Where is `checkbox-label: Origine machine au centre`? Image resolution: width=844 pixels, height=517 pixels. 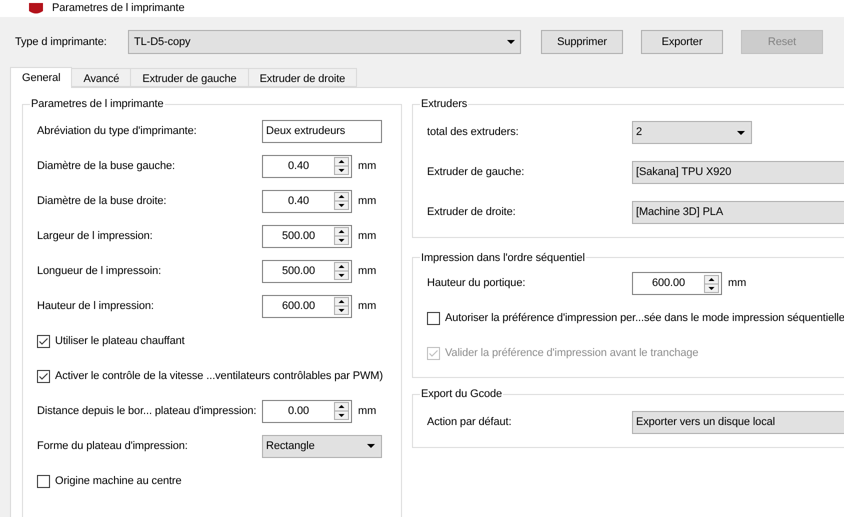 checkbox-label: Origine machine au centre is located at coordinates (118, 481).